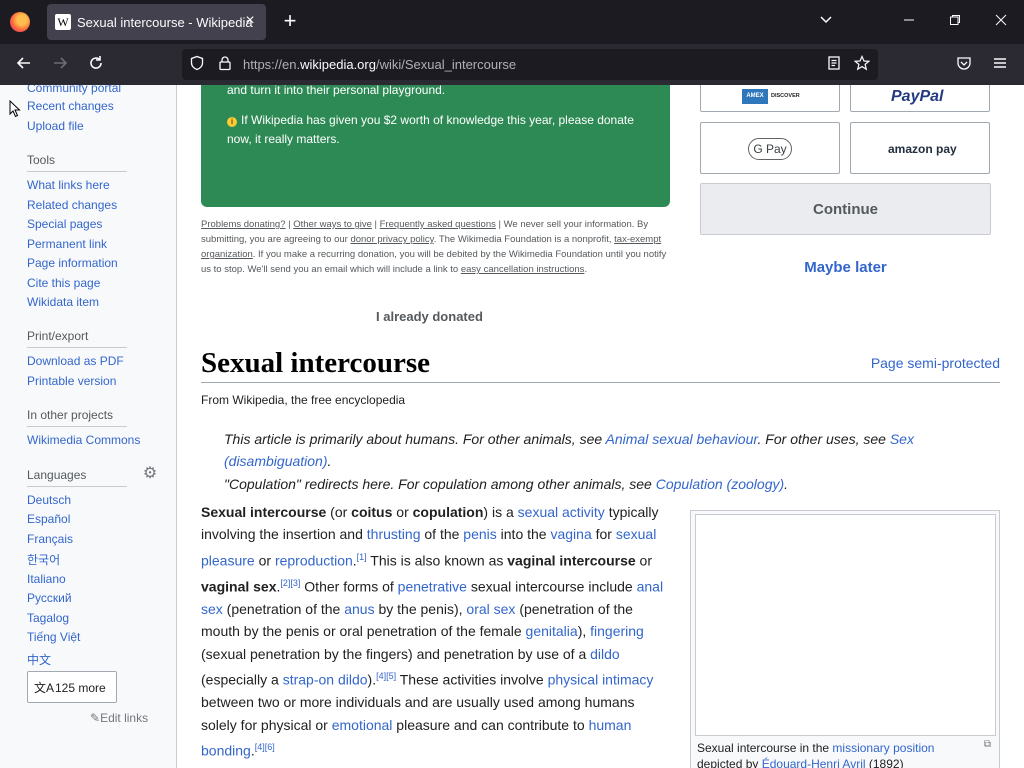 The height and width of the screenshot is (768, 1024). Describe the element at coordinates (314, 560) in the screenshot. I see `reproduction-link: reproduction` at that location.